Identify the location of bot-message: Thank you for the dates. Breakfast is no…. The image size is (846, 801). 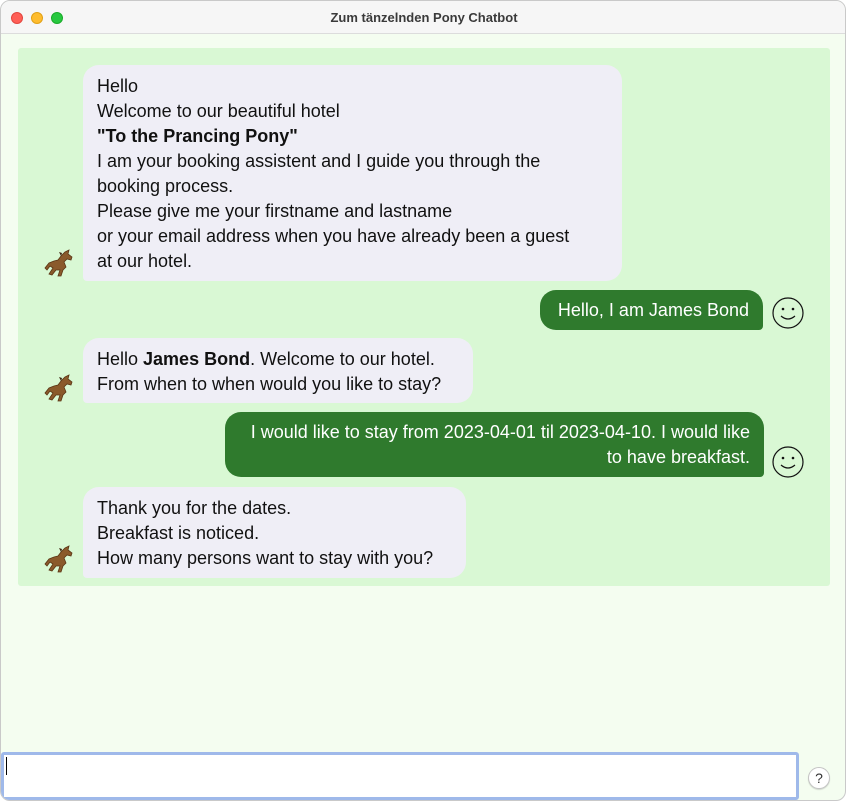
(274, 532).